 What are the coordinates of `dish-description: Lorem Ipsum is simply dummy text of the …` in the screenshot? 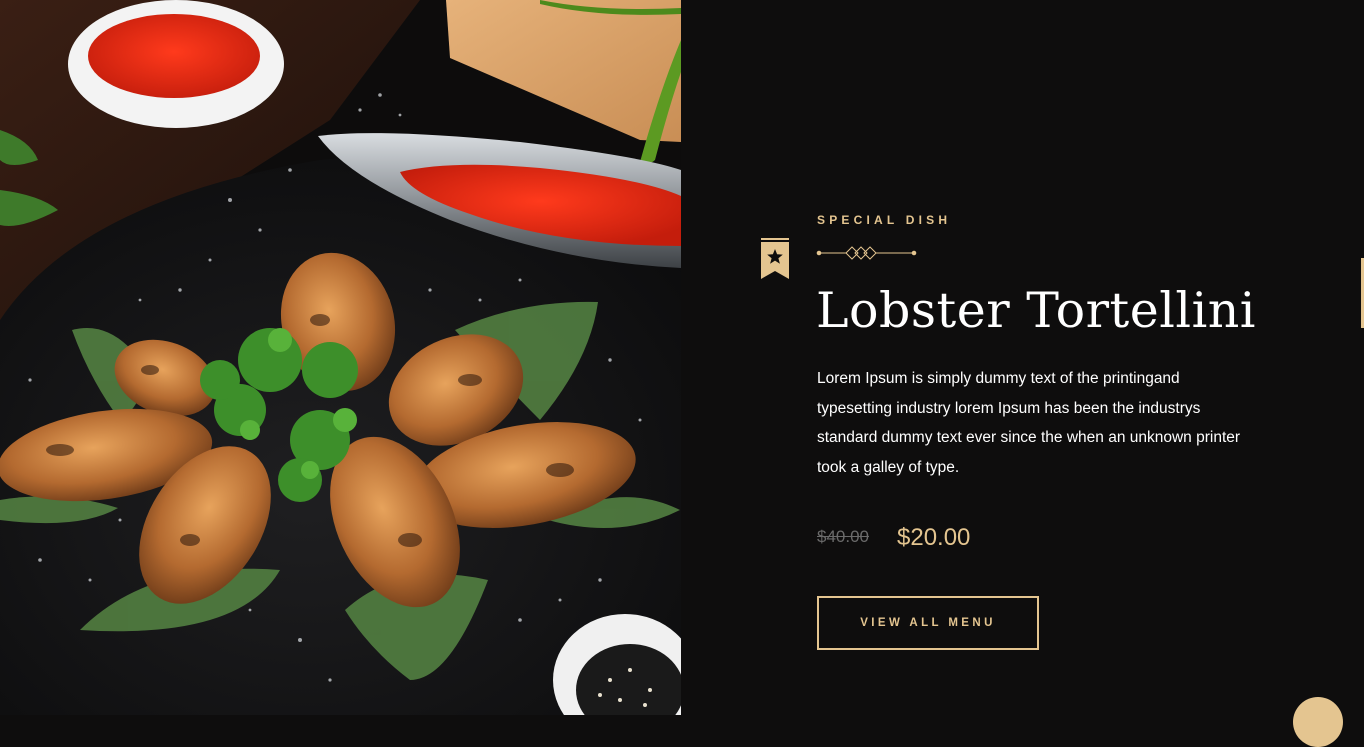 It's located at (1029, 423).